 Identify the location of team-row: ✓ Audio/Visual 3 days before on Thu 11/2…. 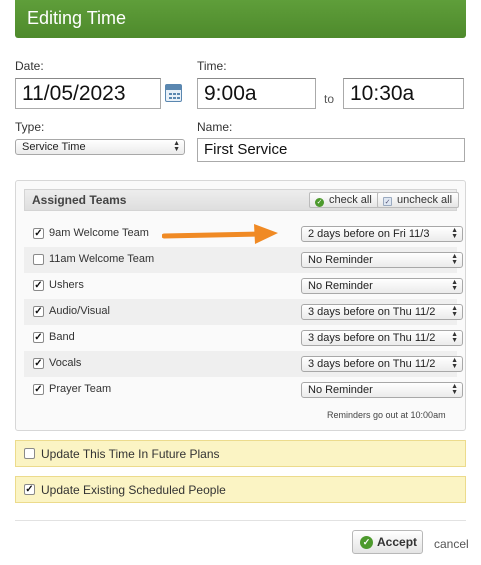
(243, 312).